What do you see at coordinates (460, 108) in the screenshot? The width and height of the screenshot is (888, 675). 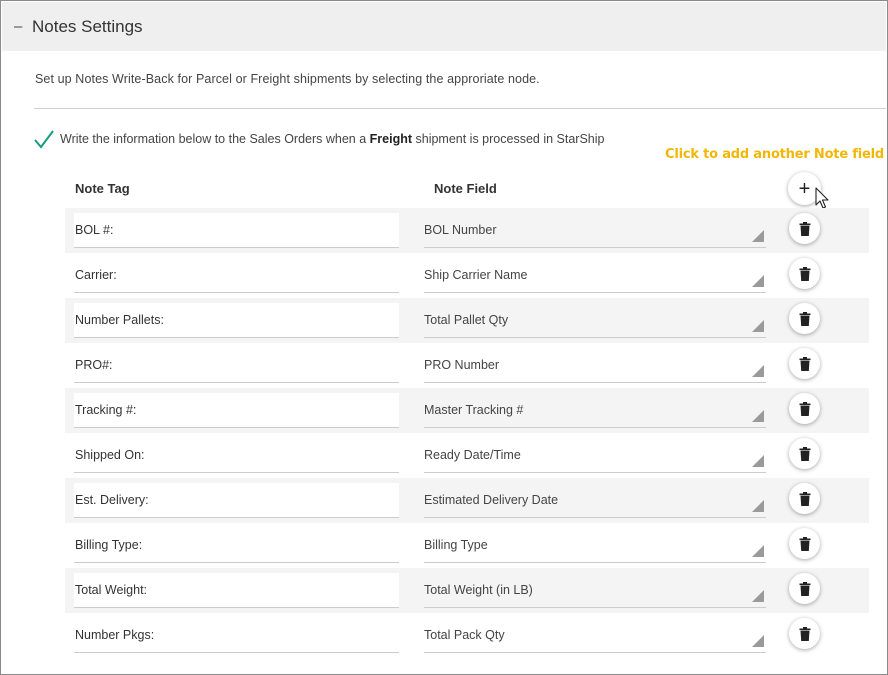 I see `divider` at bounding box center [460, 108].